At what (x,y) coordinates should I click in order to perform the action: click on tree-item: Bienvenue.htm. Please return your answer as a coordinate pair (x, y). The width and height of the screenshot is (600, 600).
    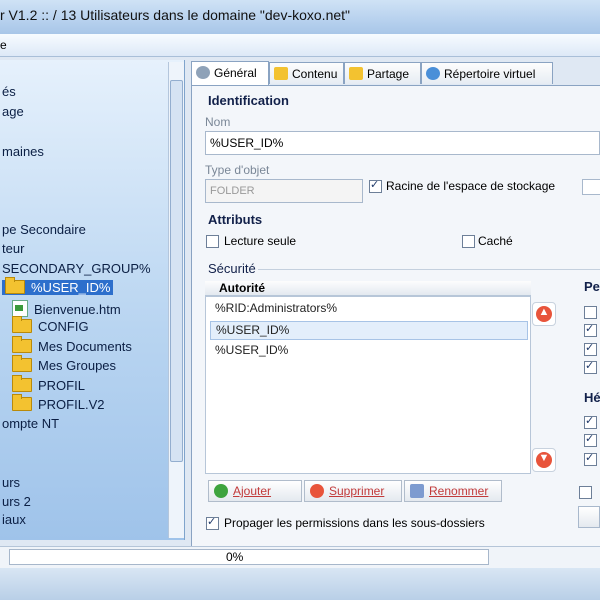
    Looking at the image, I should click on (66, 308).